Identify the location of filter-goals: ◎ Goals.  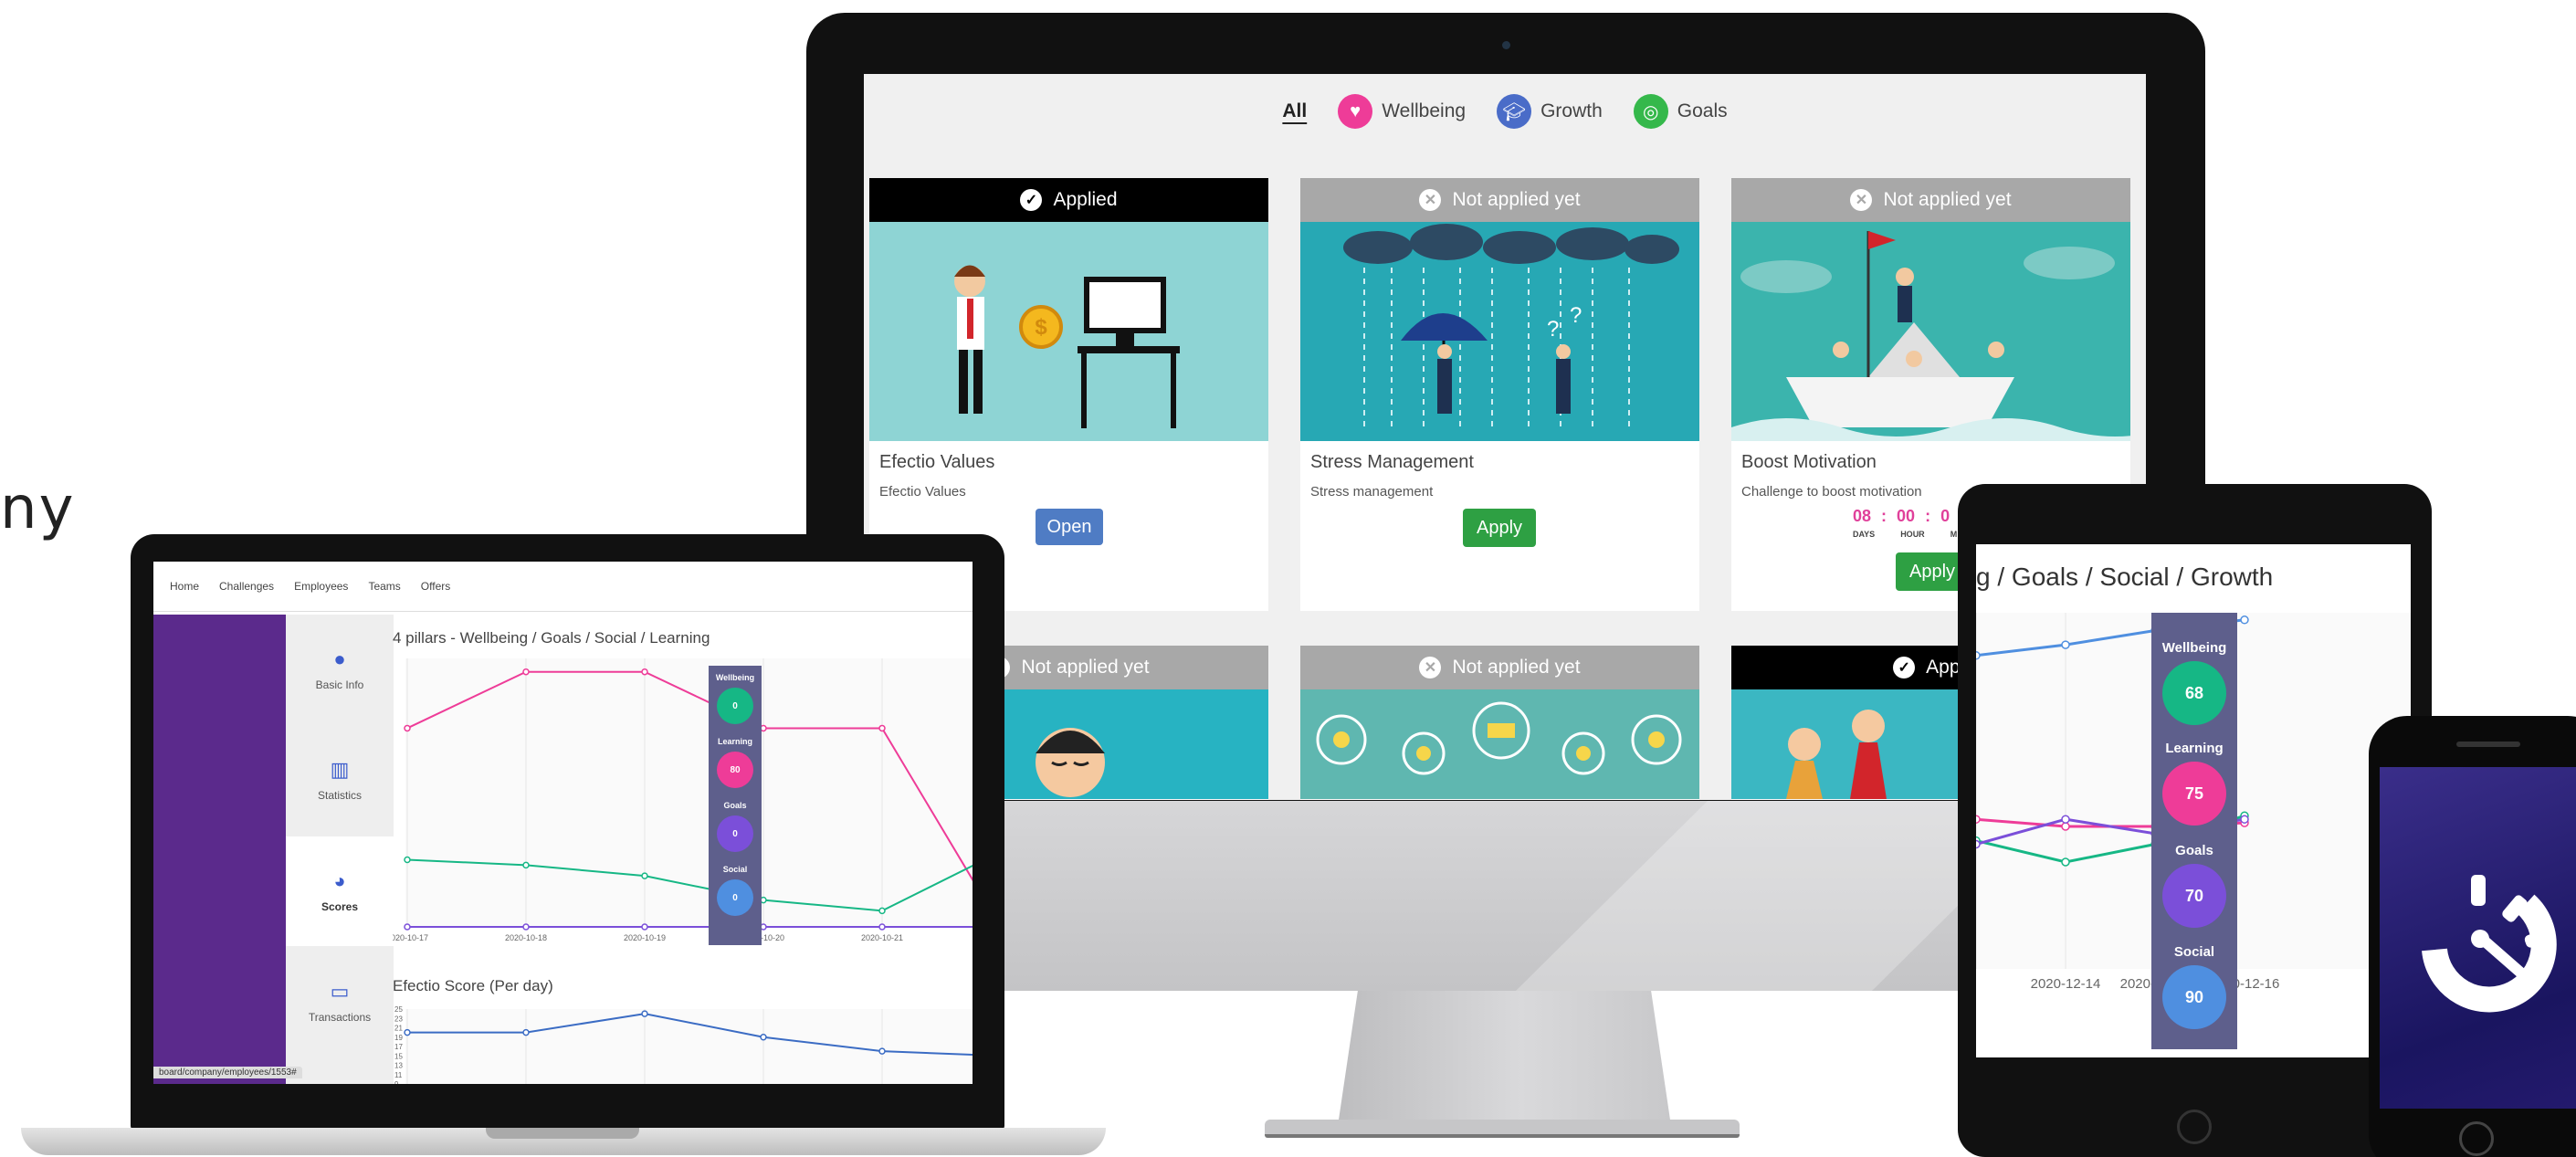
(1680, 111).